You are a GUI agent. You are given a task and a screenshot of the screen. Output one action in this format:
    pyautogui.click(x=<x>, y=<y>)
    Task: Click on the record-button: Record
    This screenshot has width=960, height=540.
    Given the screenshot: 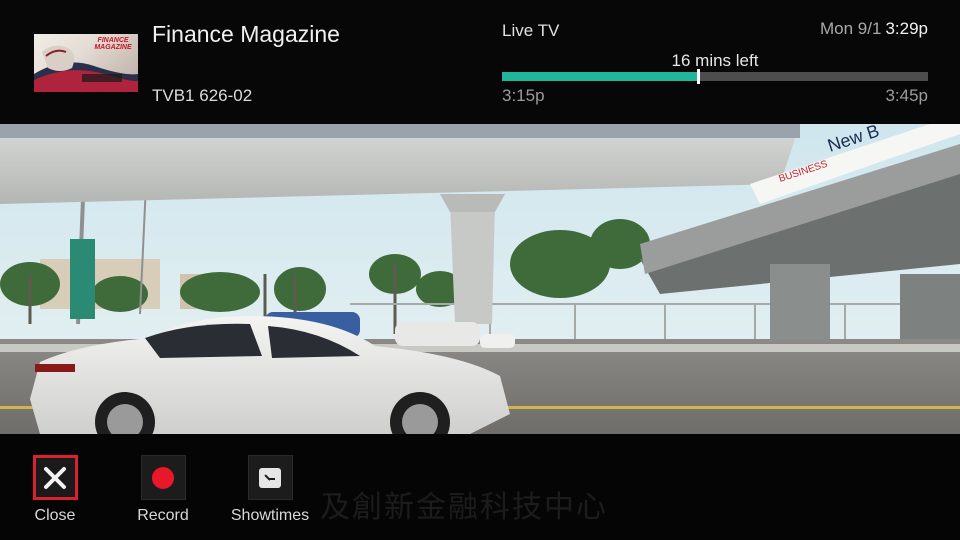 What is the action you would take?
    pyautogui.click(x=163, y=490)
    